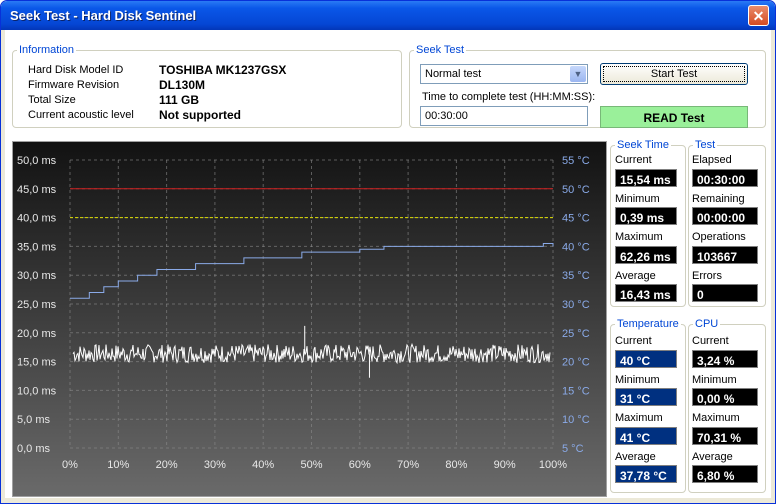 The width and height of the screenshot is (776, 504). I want to click on x-axis-label: 20%, so click(167, 465).